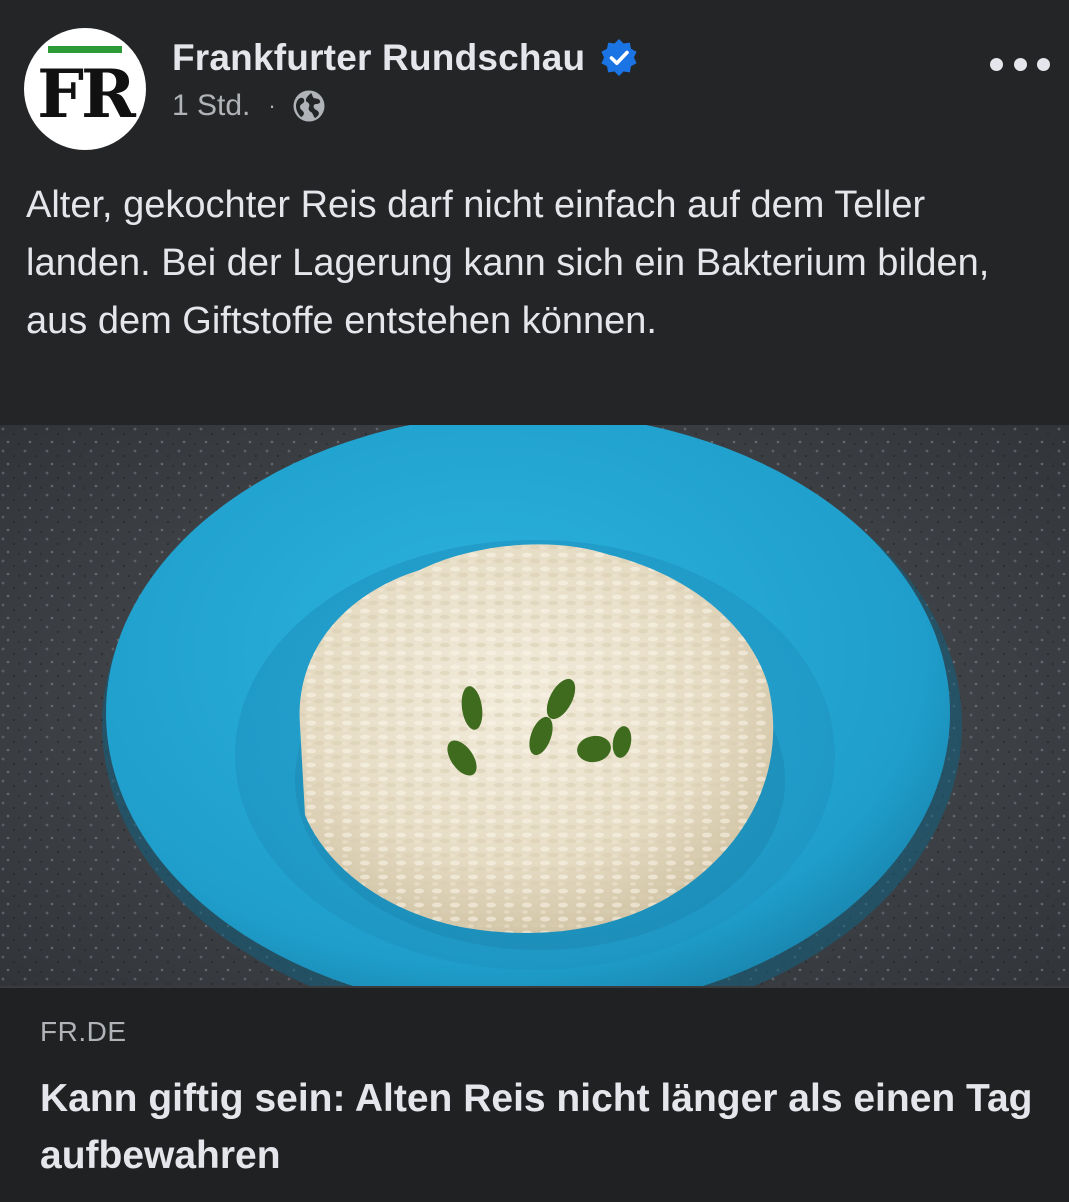  Describe the element at coordinates (211, 106) in the screenshot. I see `post-time: 1 Std.` at that location.